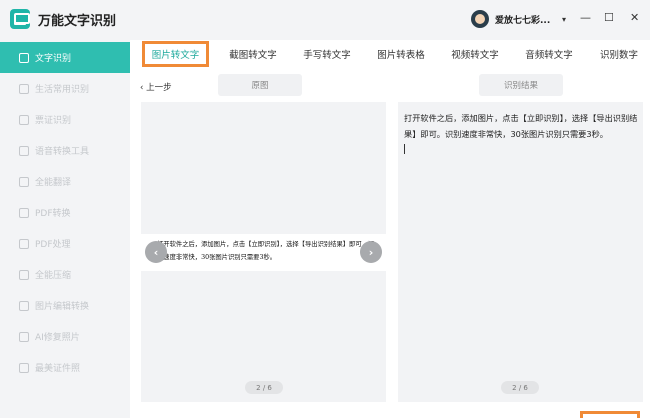  I want to click on tab-recognize-numbers: 识别数字, so click(619, 54).